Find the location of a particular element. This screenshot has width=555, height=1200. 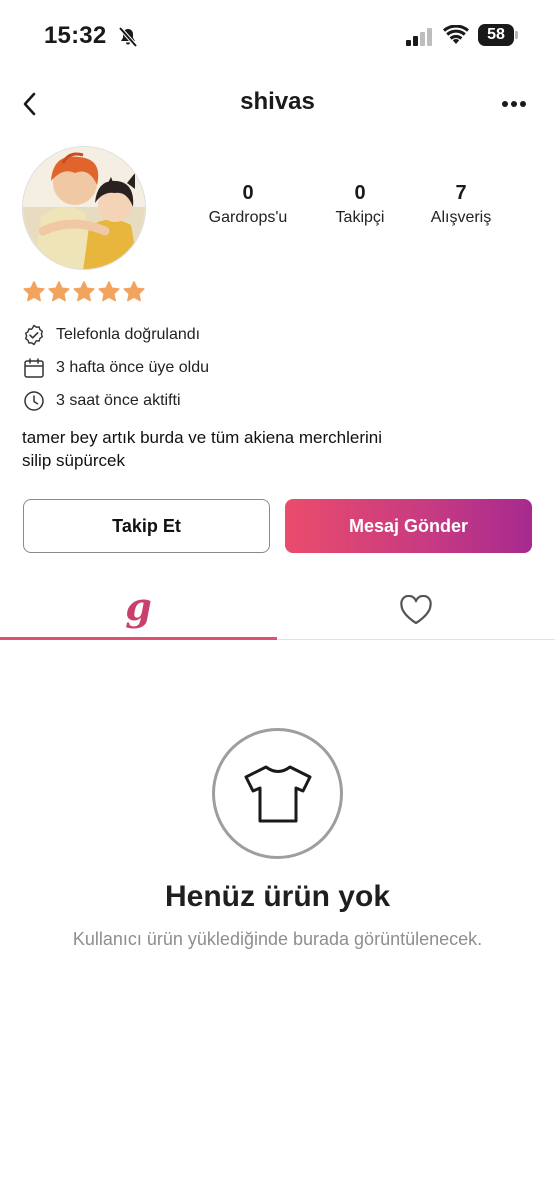

gardrops-logo-icon: g is located at coordinates (138, 606).